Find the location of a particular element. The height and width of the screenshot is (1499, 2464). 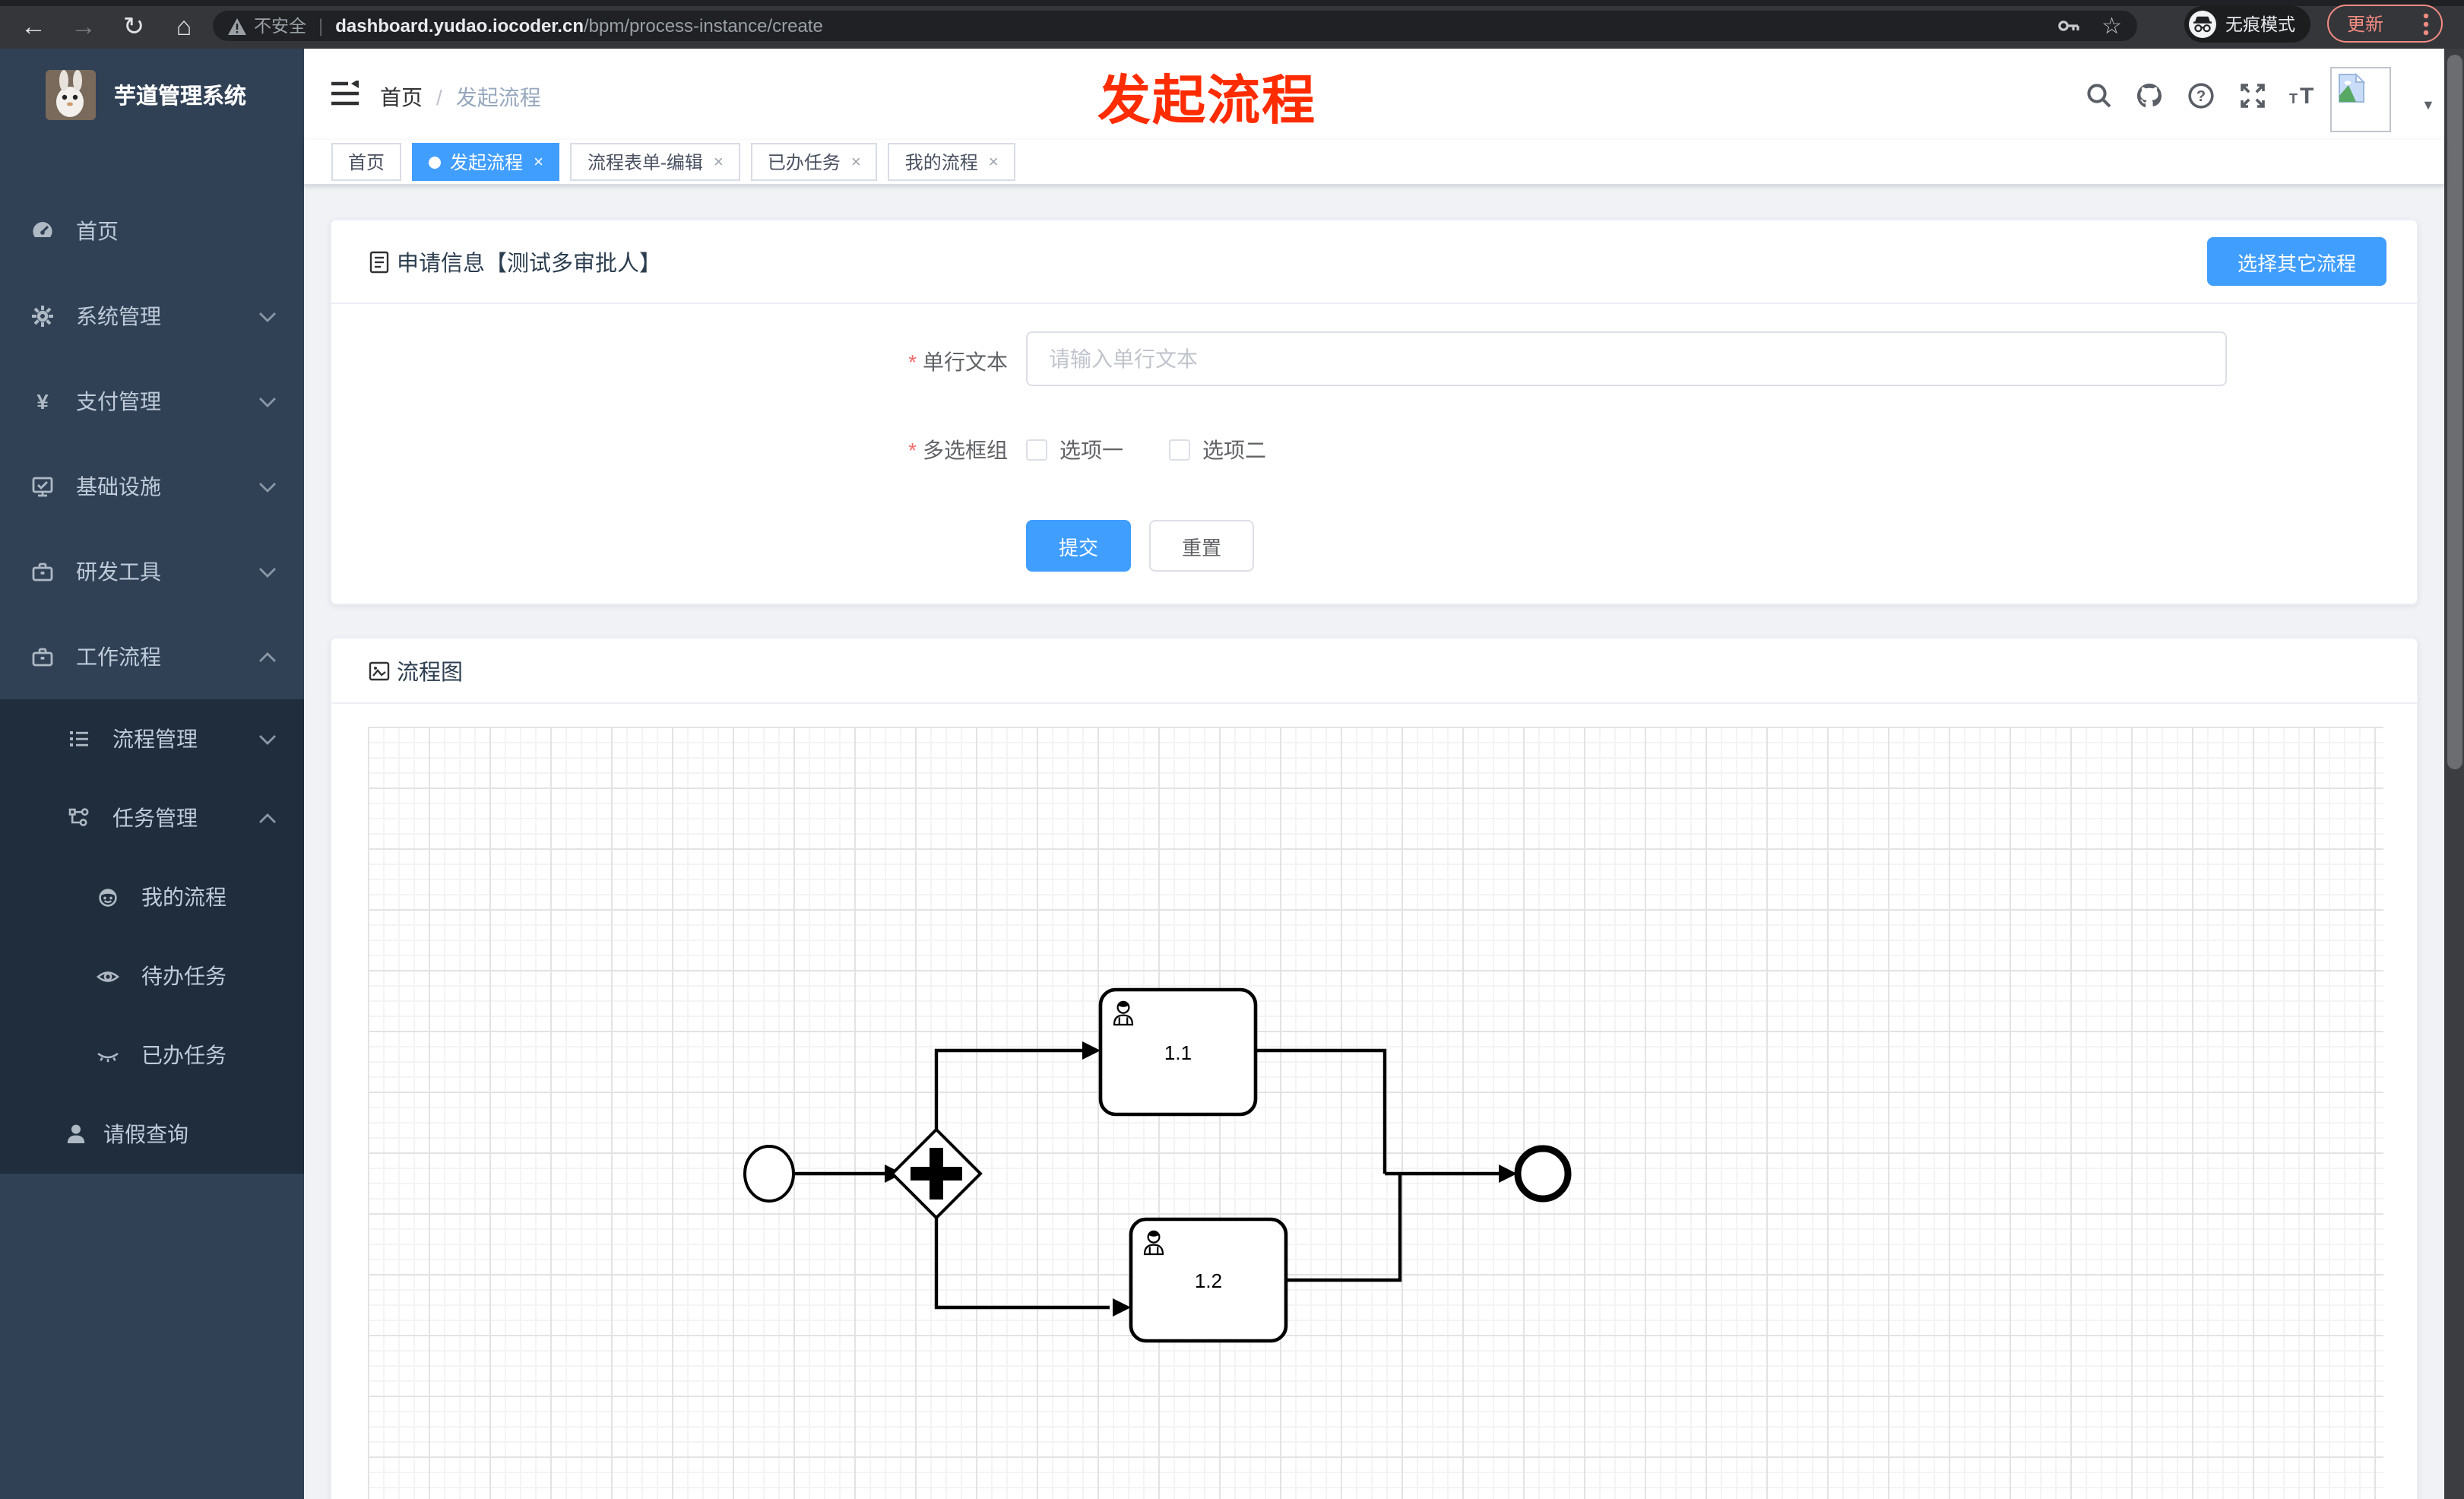

avatar-caret-down-icon: ▼ is located at coordinates (2428, 105).